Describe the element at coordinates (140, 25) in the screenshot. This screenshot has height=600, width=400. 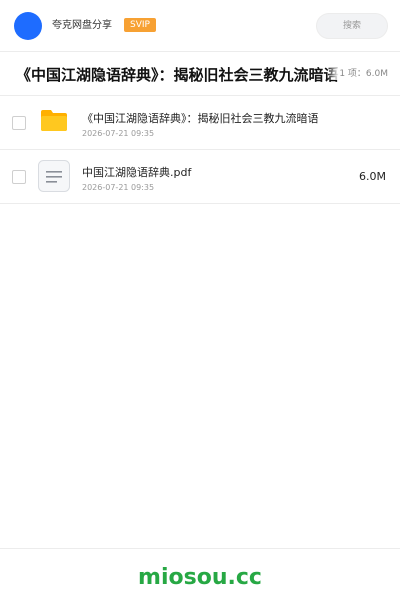
I see `vip-badge: SVIP` at that location.